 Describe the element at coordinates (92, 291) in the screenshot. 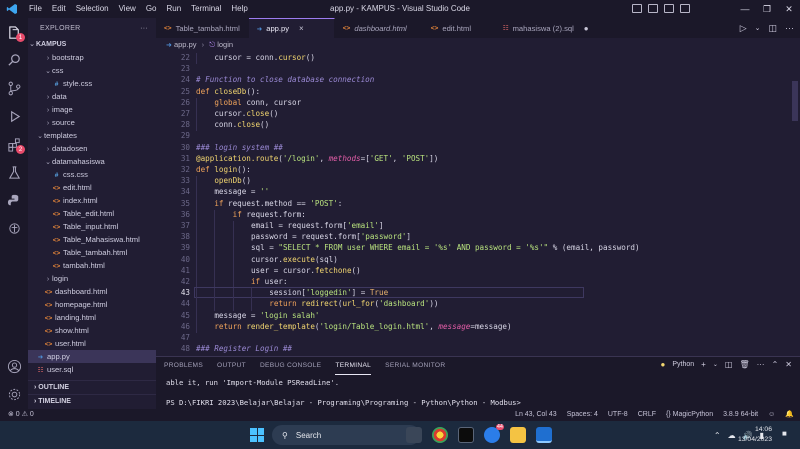

I see `file-item: <> dashboard.html` at that location.